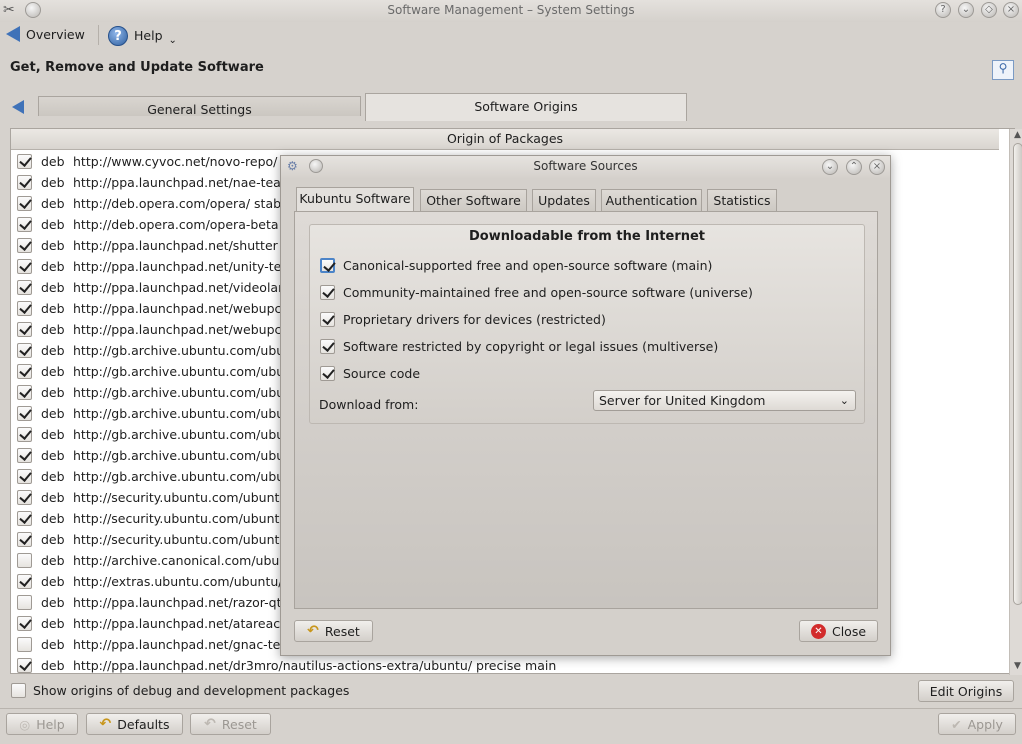 This screenshot has height=744, width=1022. Describe the element at coordinates (369, 404) in the screenshot. I see `download-from-label: Download from:` at that location.